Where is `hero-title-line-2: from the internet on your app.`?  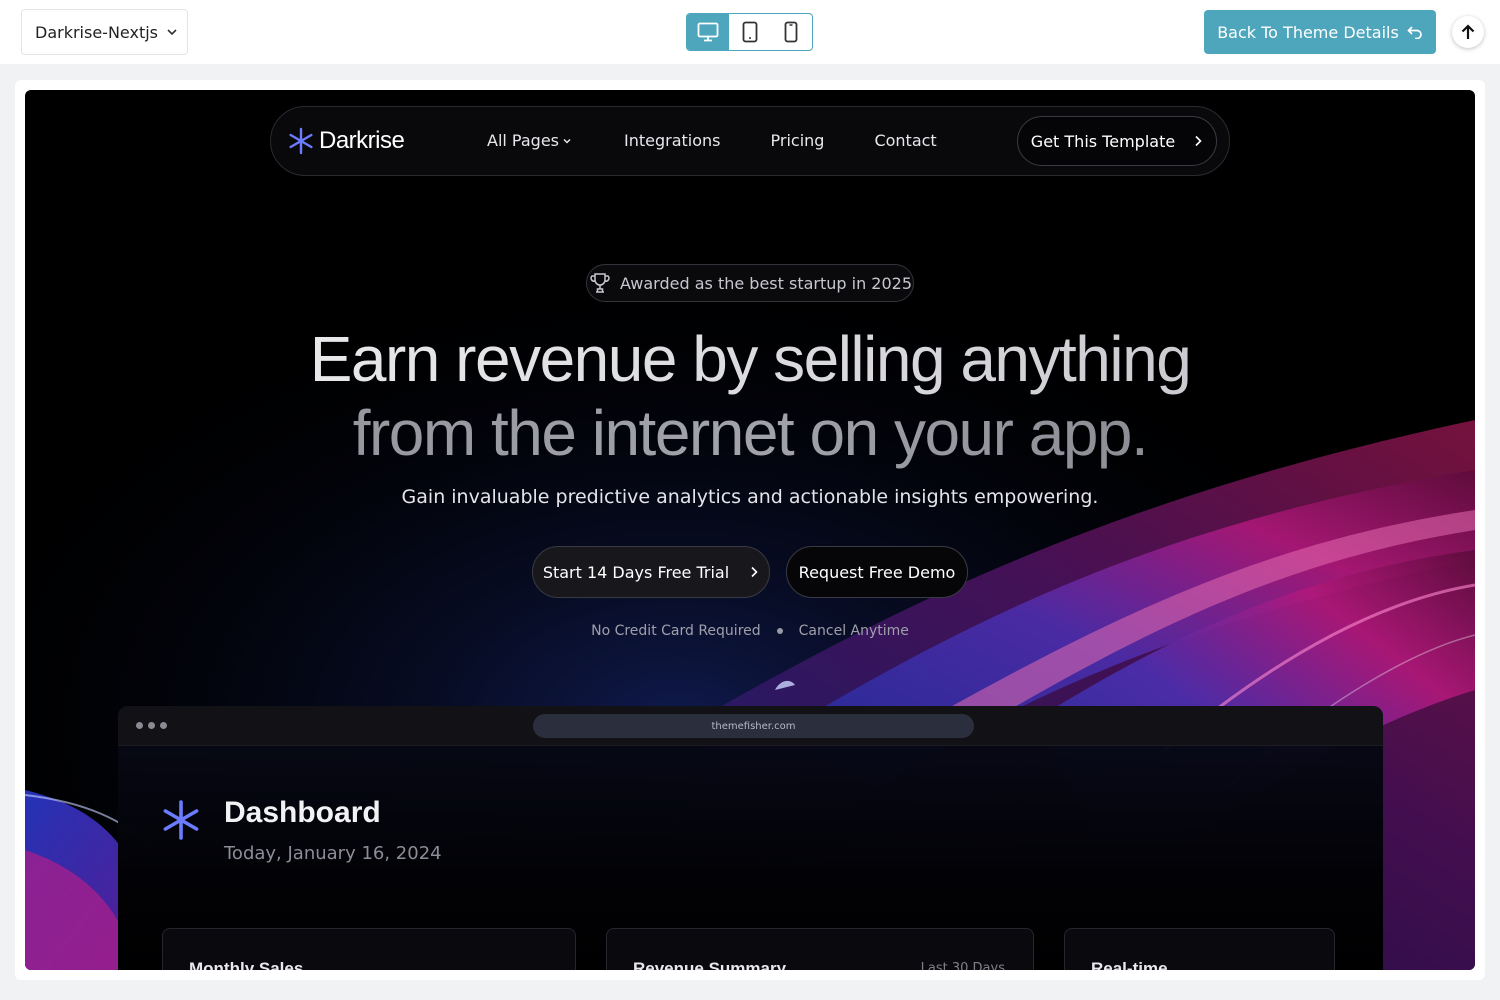
hero-title-line-2: from the internet on your app. is located at coordinates (750, 433).